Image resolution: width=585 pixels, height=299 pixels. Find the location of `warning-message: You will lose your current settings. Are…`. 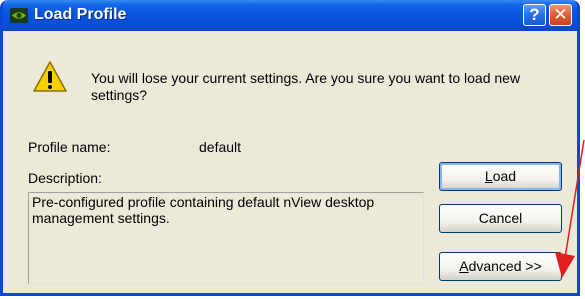

warning-message: You will lose your current settings. Are… is located at coordinates (306, 86).